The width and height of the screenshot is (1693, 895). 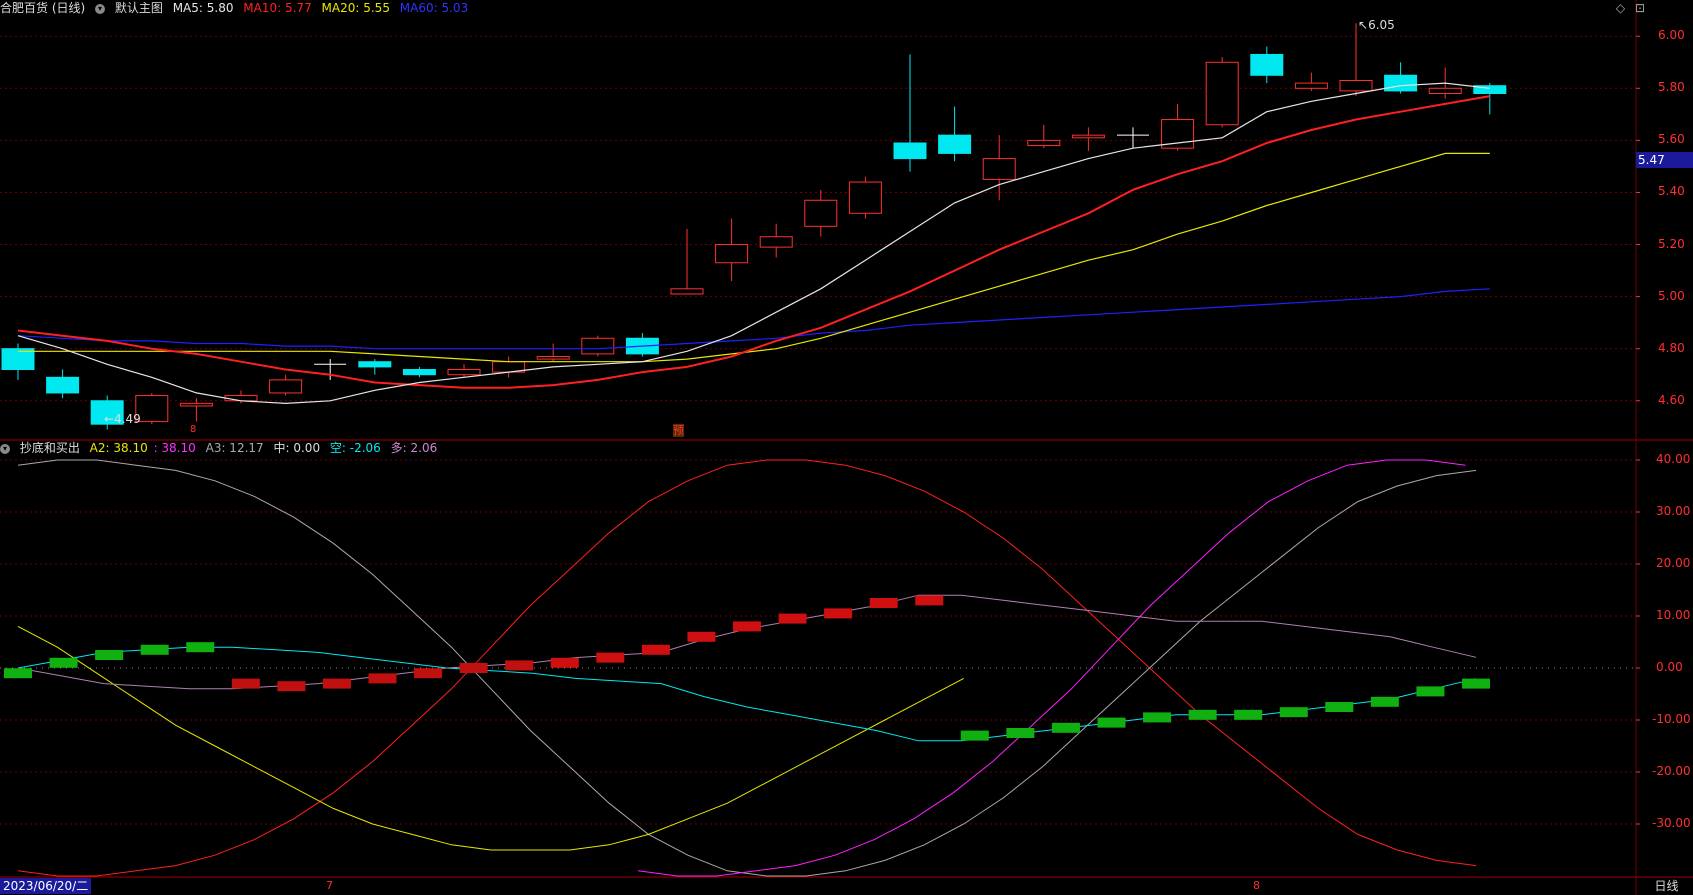 I want to click on price-tick-label: 5.80, so click(x=1671, y=87).